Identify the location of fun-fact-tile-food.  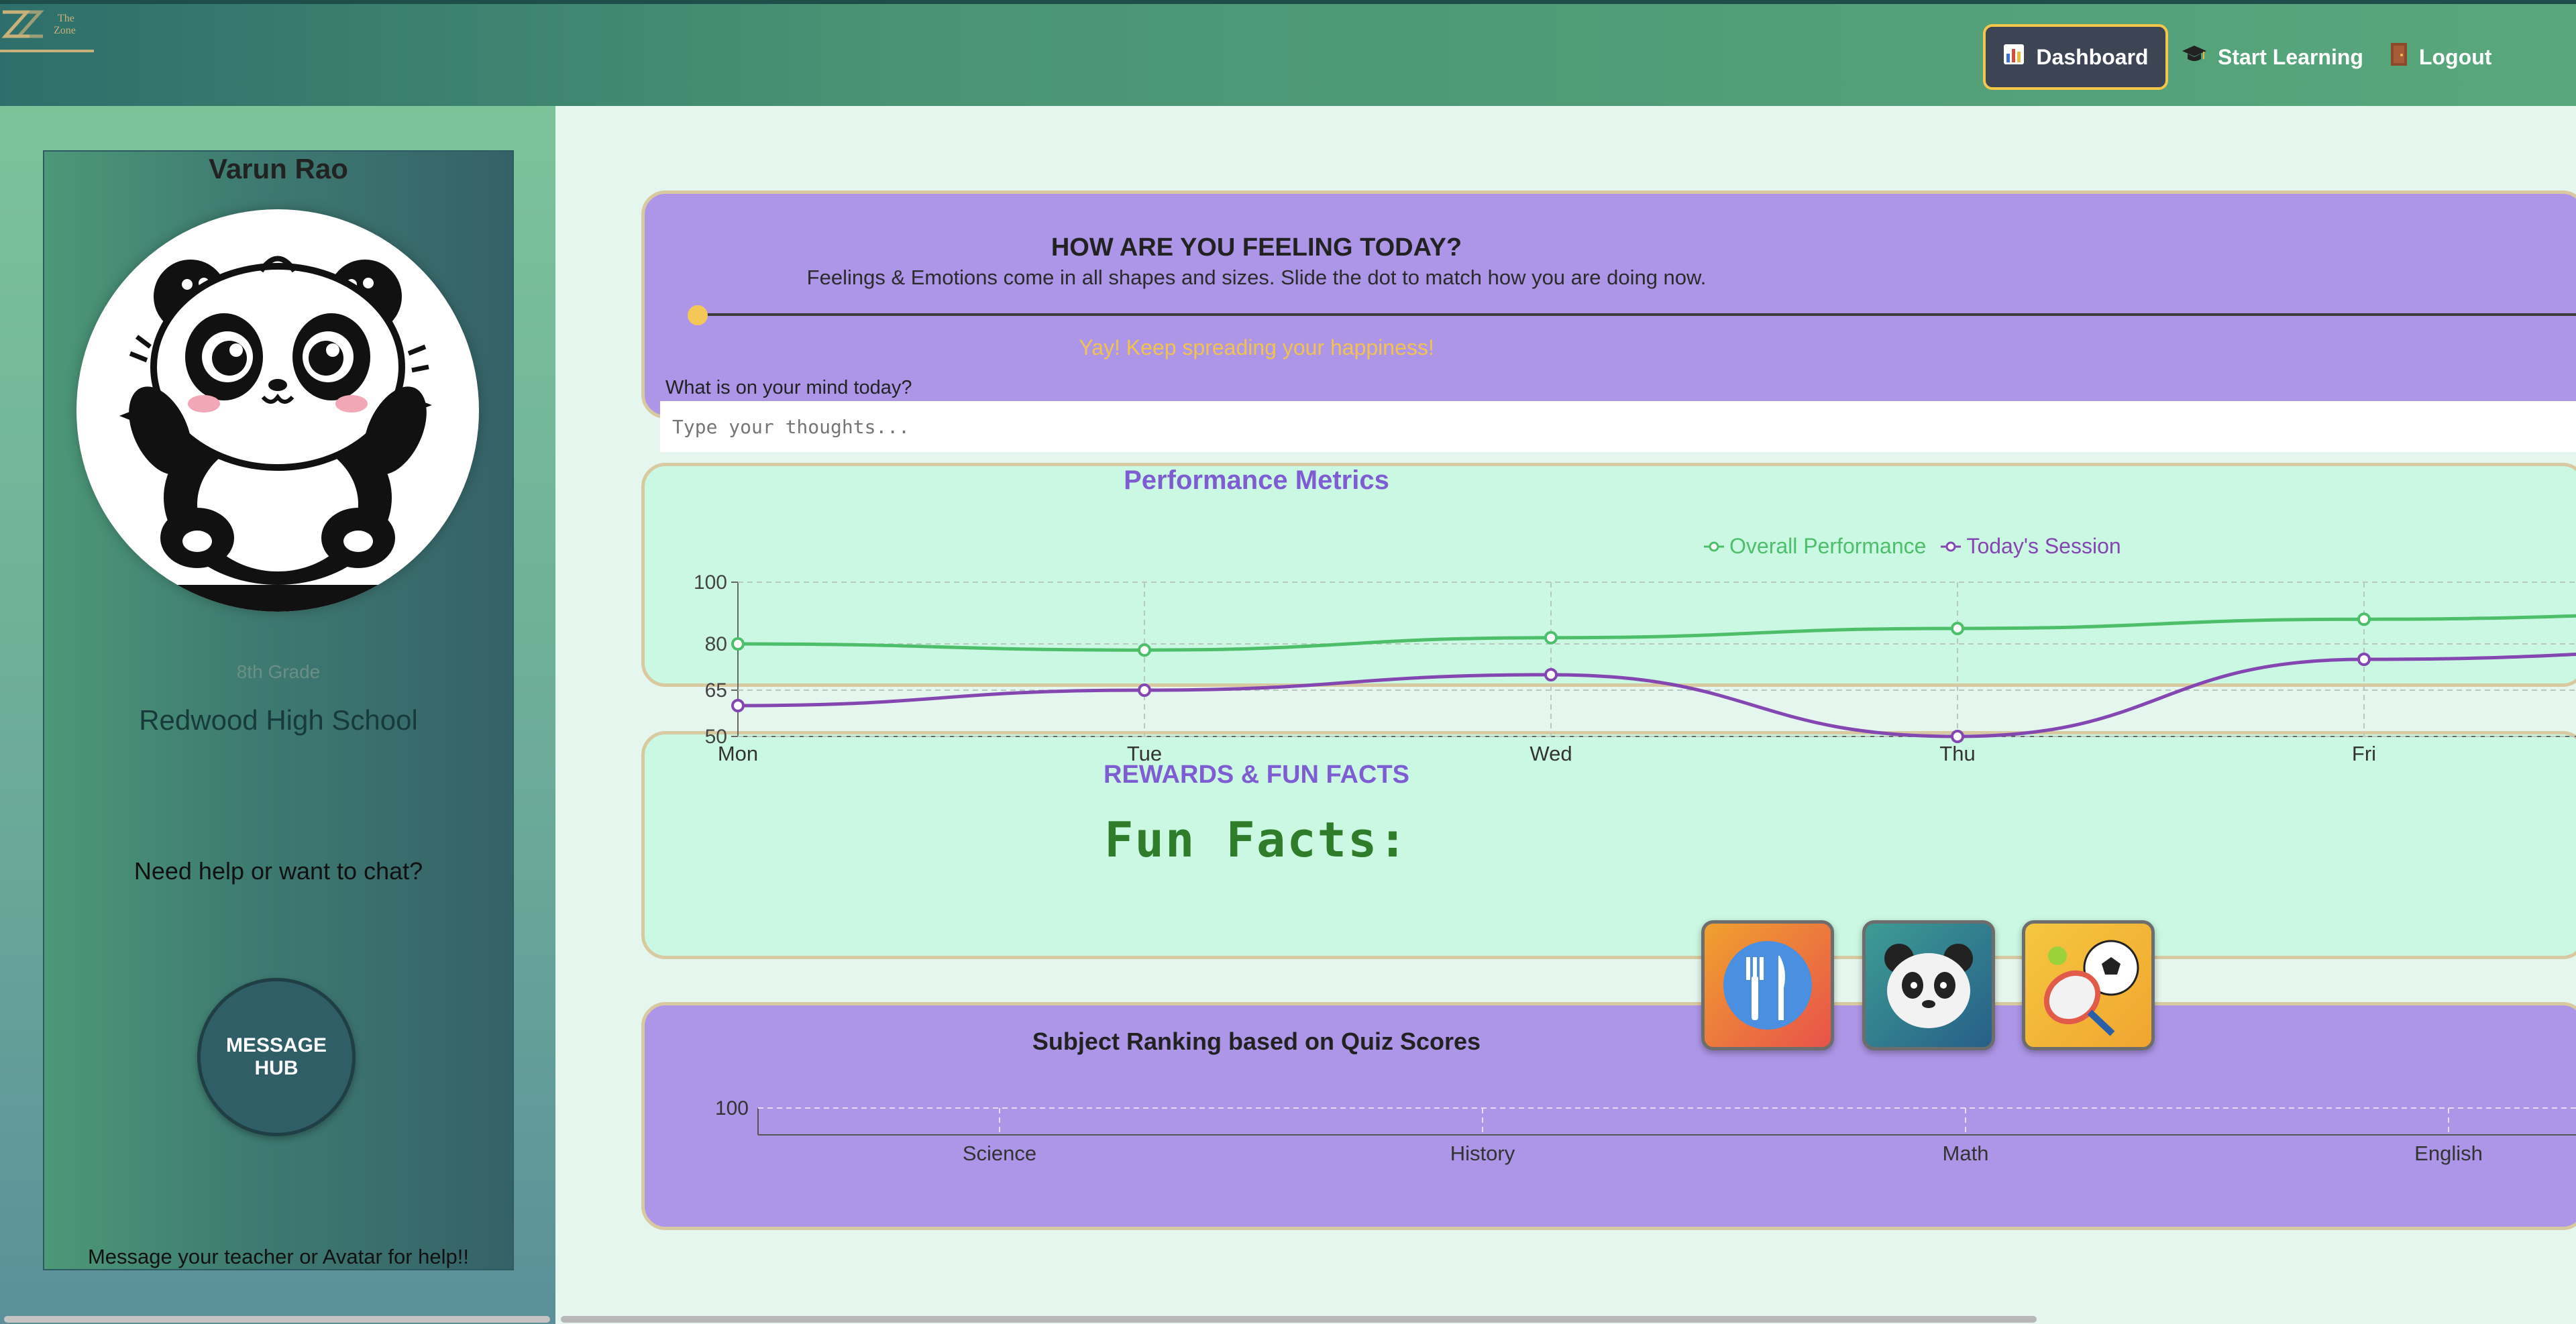
(1767, 985).